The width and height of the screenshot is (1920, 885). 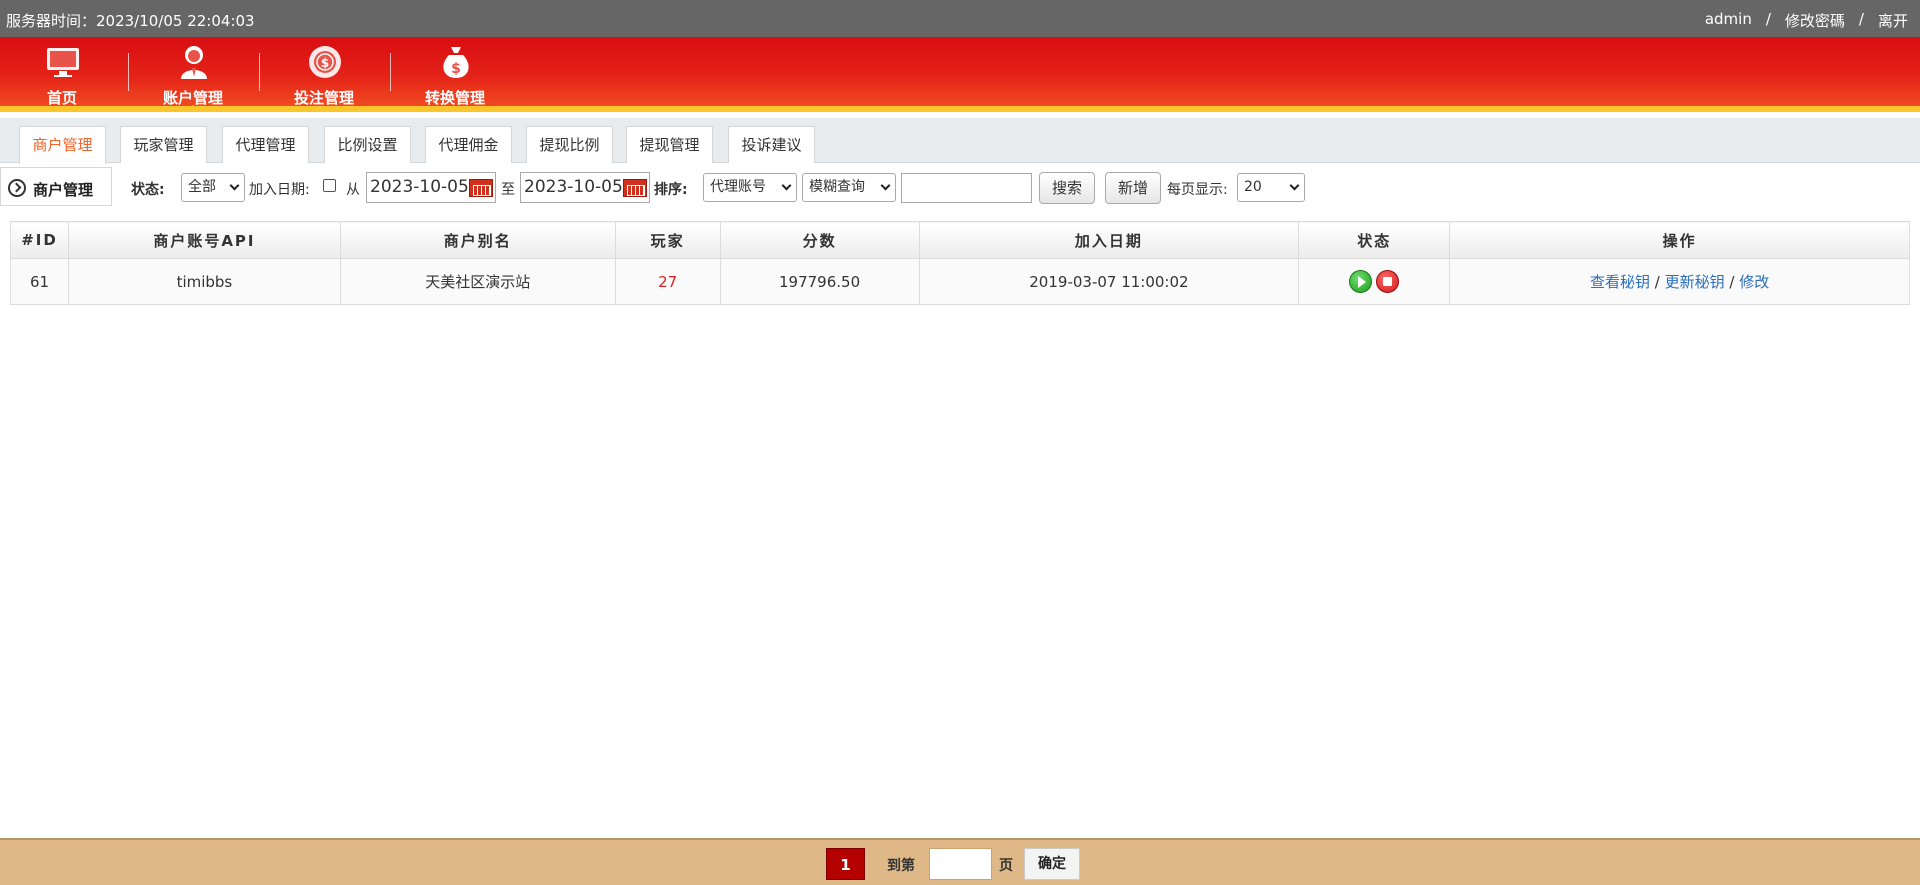 What do you see at coordinates (819, 240) in the screenshot?
I see `column-header: 分数` at bounding box center [819, 240].